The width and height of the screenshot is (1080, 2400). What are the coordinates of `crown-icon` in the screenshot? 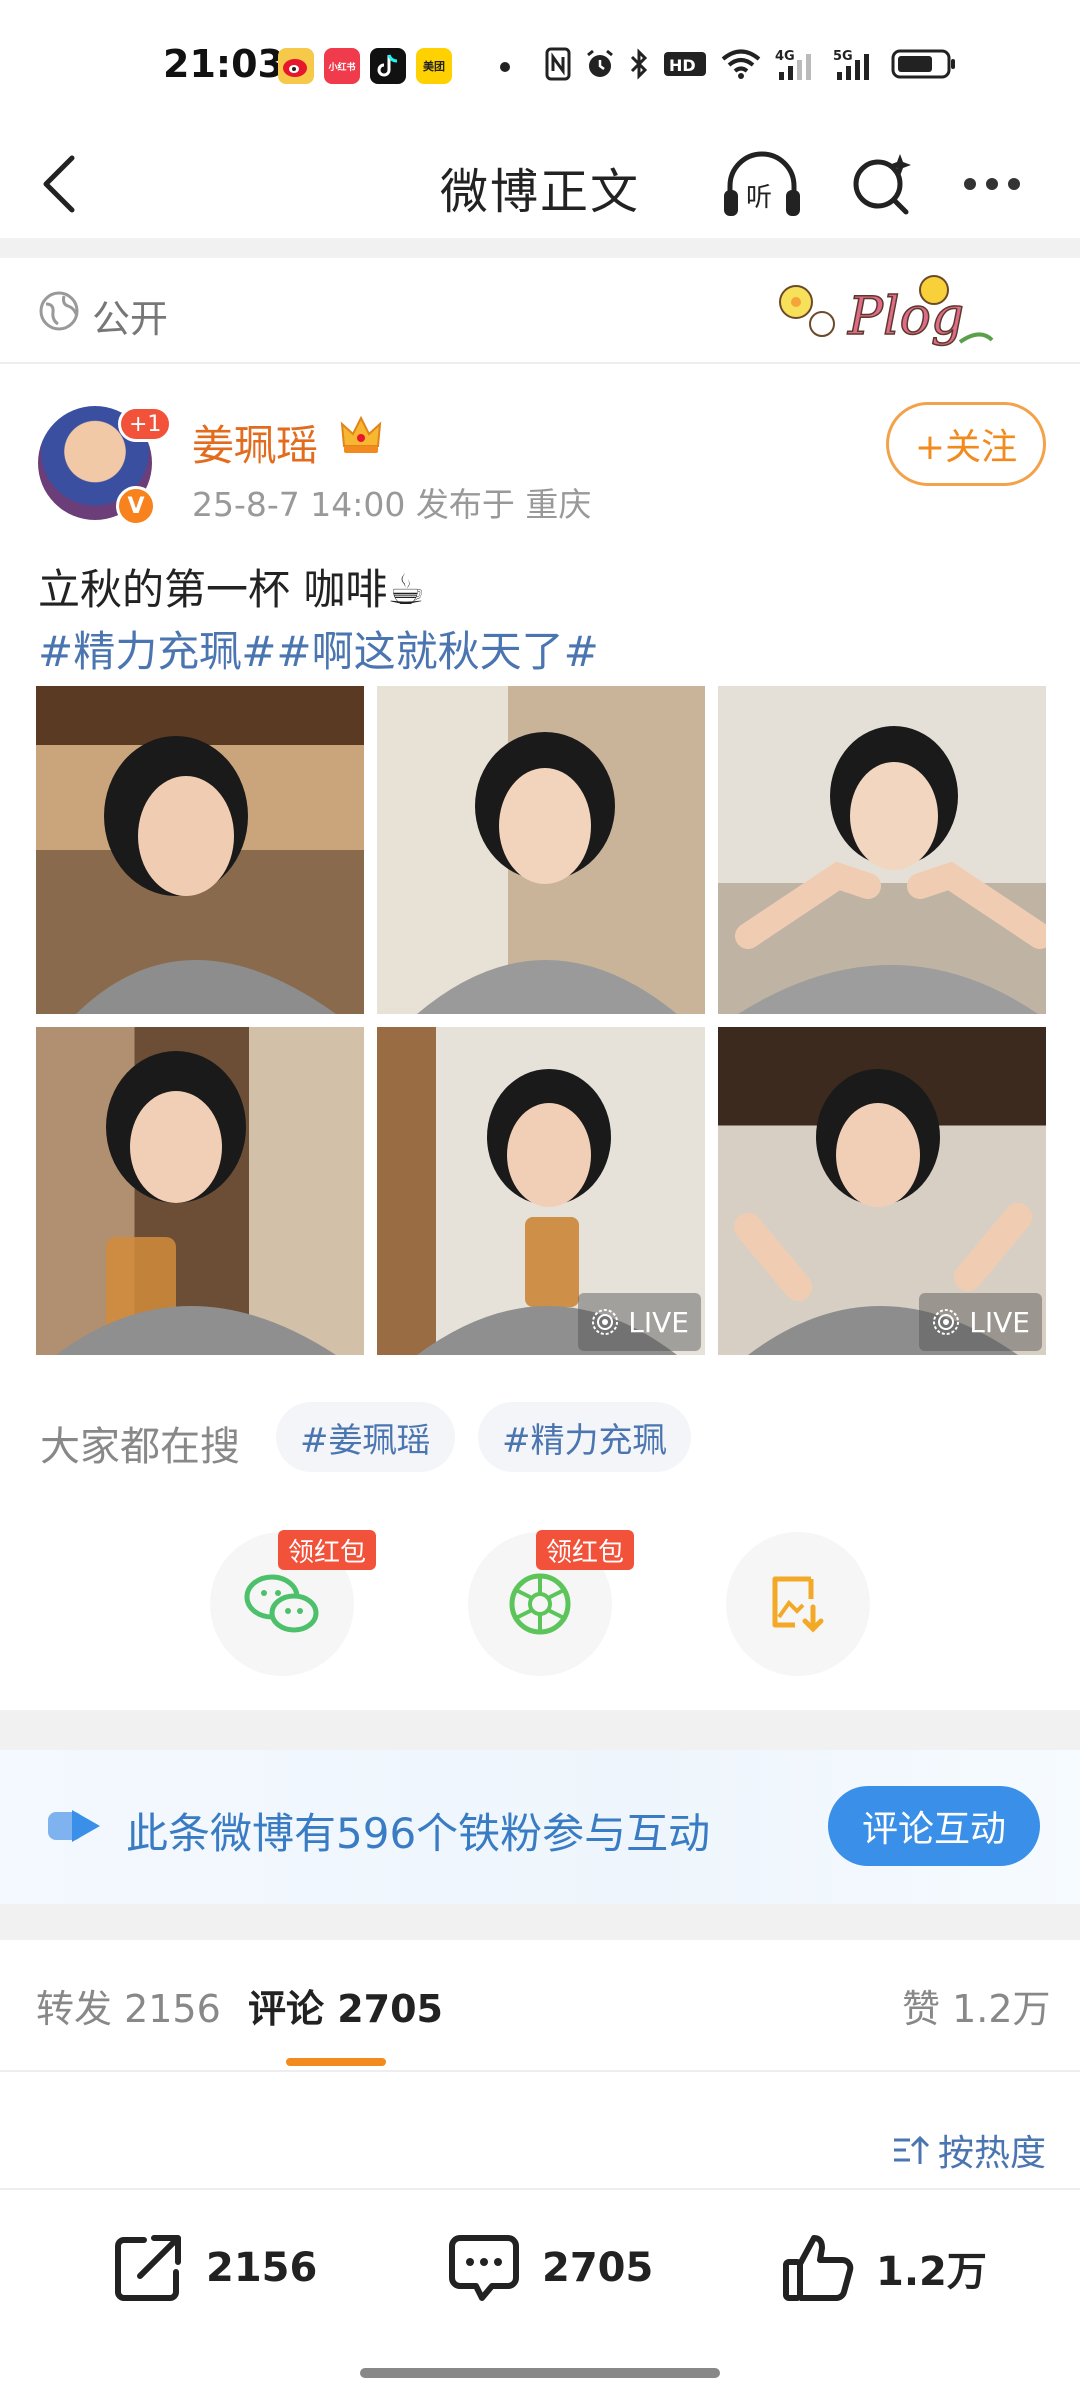 It's located at (361, 434).